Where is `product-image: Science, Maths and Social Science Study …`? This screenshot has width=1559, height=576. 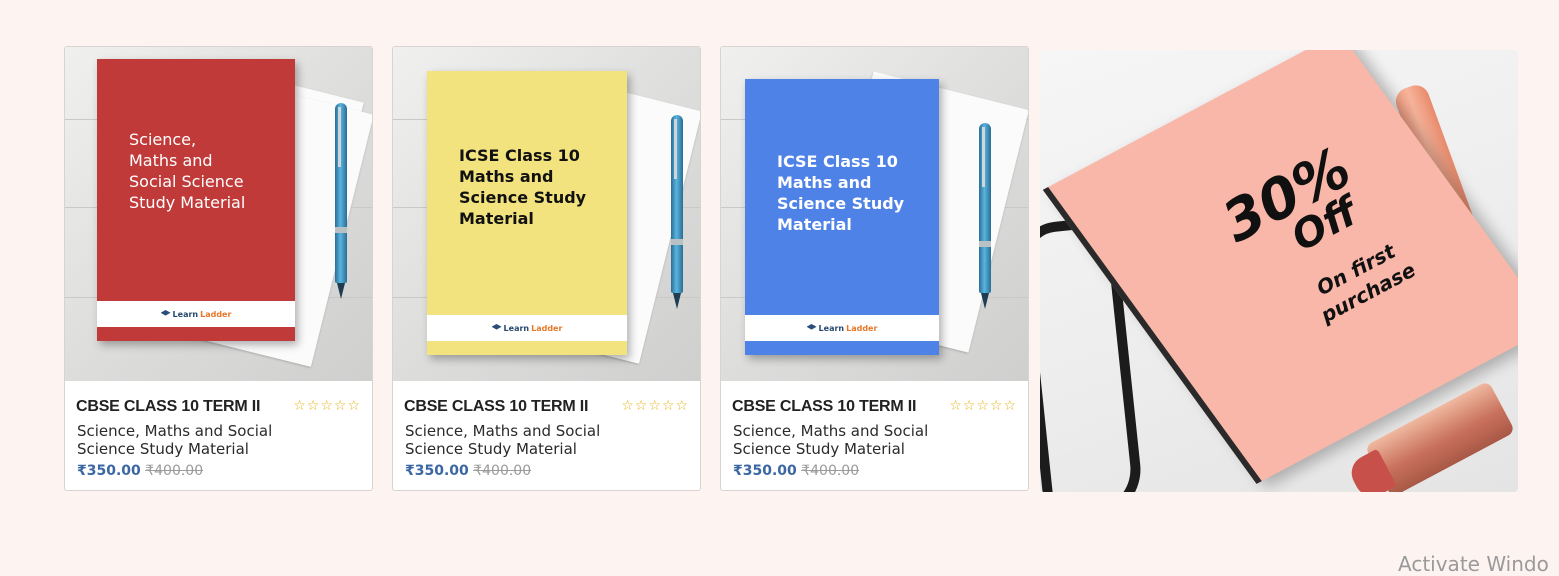
product-image: Science, Maths and Social Science Study … is located at coordinates (218, 214).